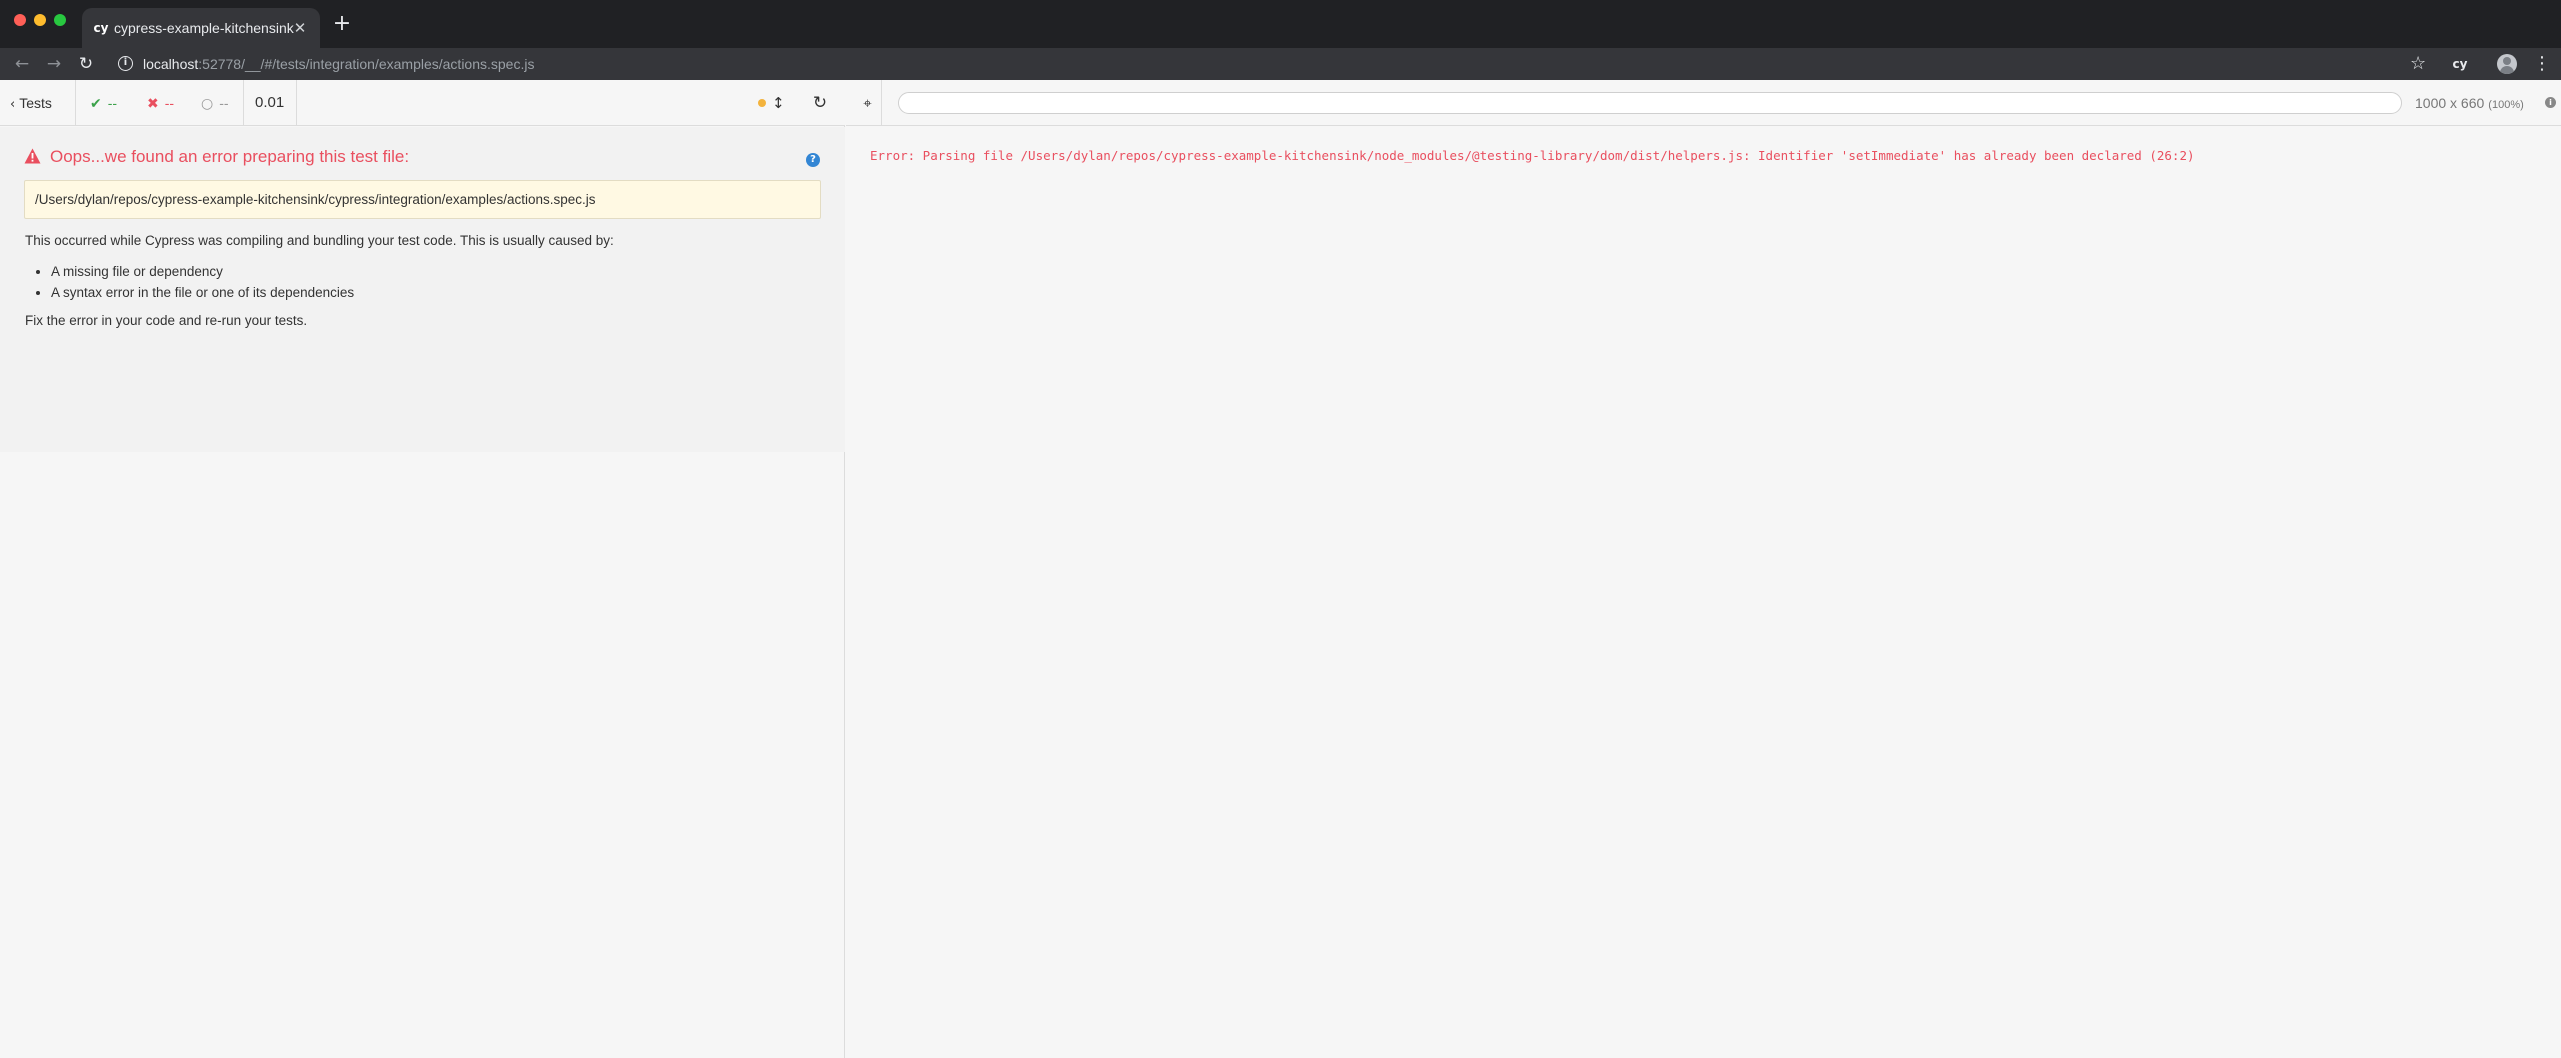 This screenshot has width=2561, height=1058. Describe the element at coordinates (778, 103) in the screenshot. I see `auto-scroll-toggle-icon: ↕` at that location.